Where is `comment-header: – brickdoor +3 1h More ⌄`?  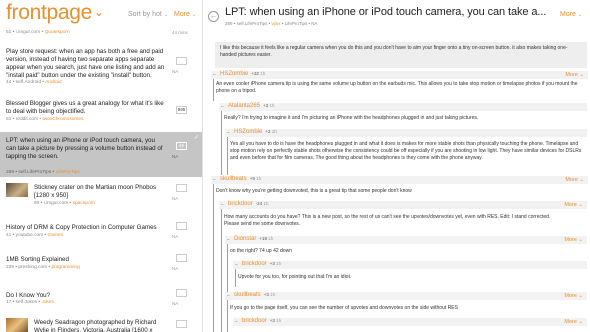
comment-header: – brickdoor +3 1h More ⌄ is located at coordinates (410, 322).